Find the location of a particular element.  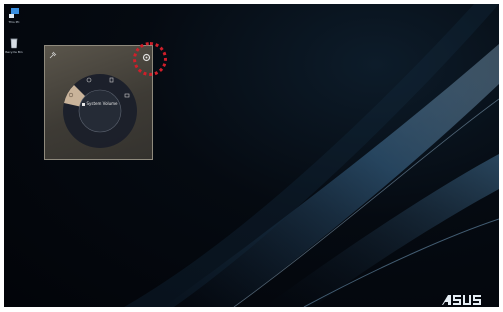

settings-highlight-ring is located at coordinates (150, 59).